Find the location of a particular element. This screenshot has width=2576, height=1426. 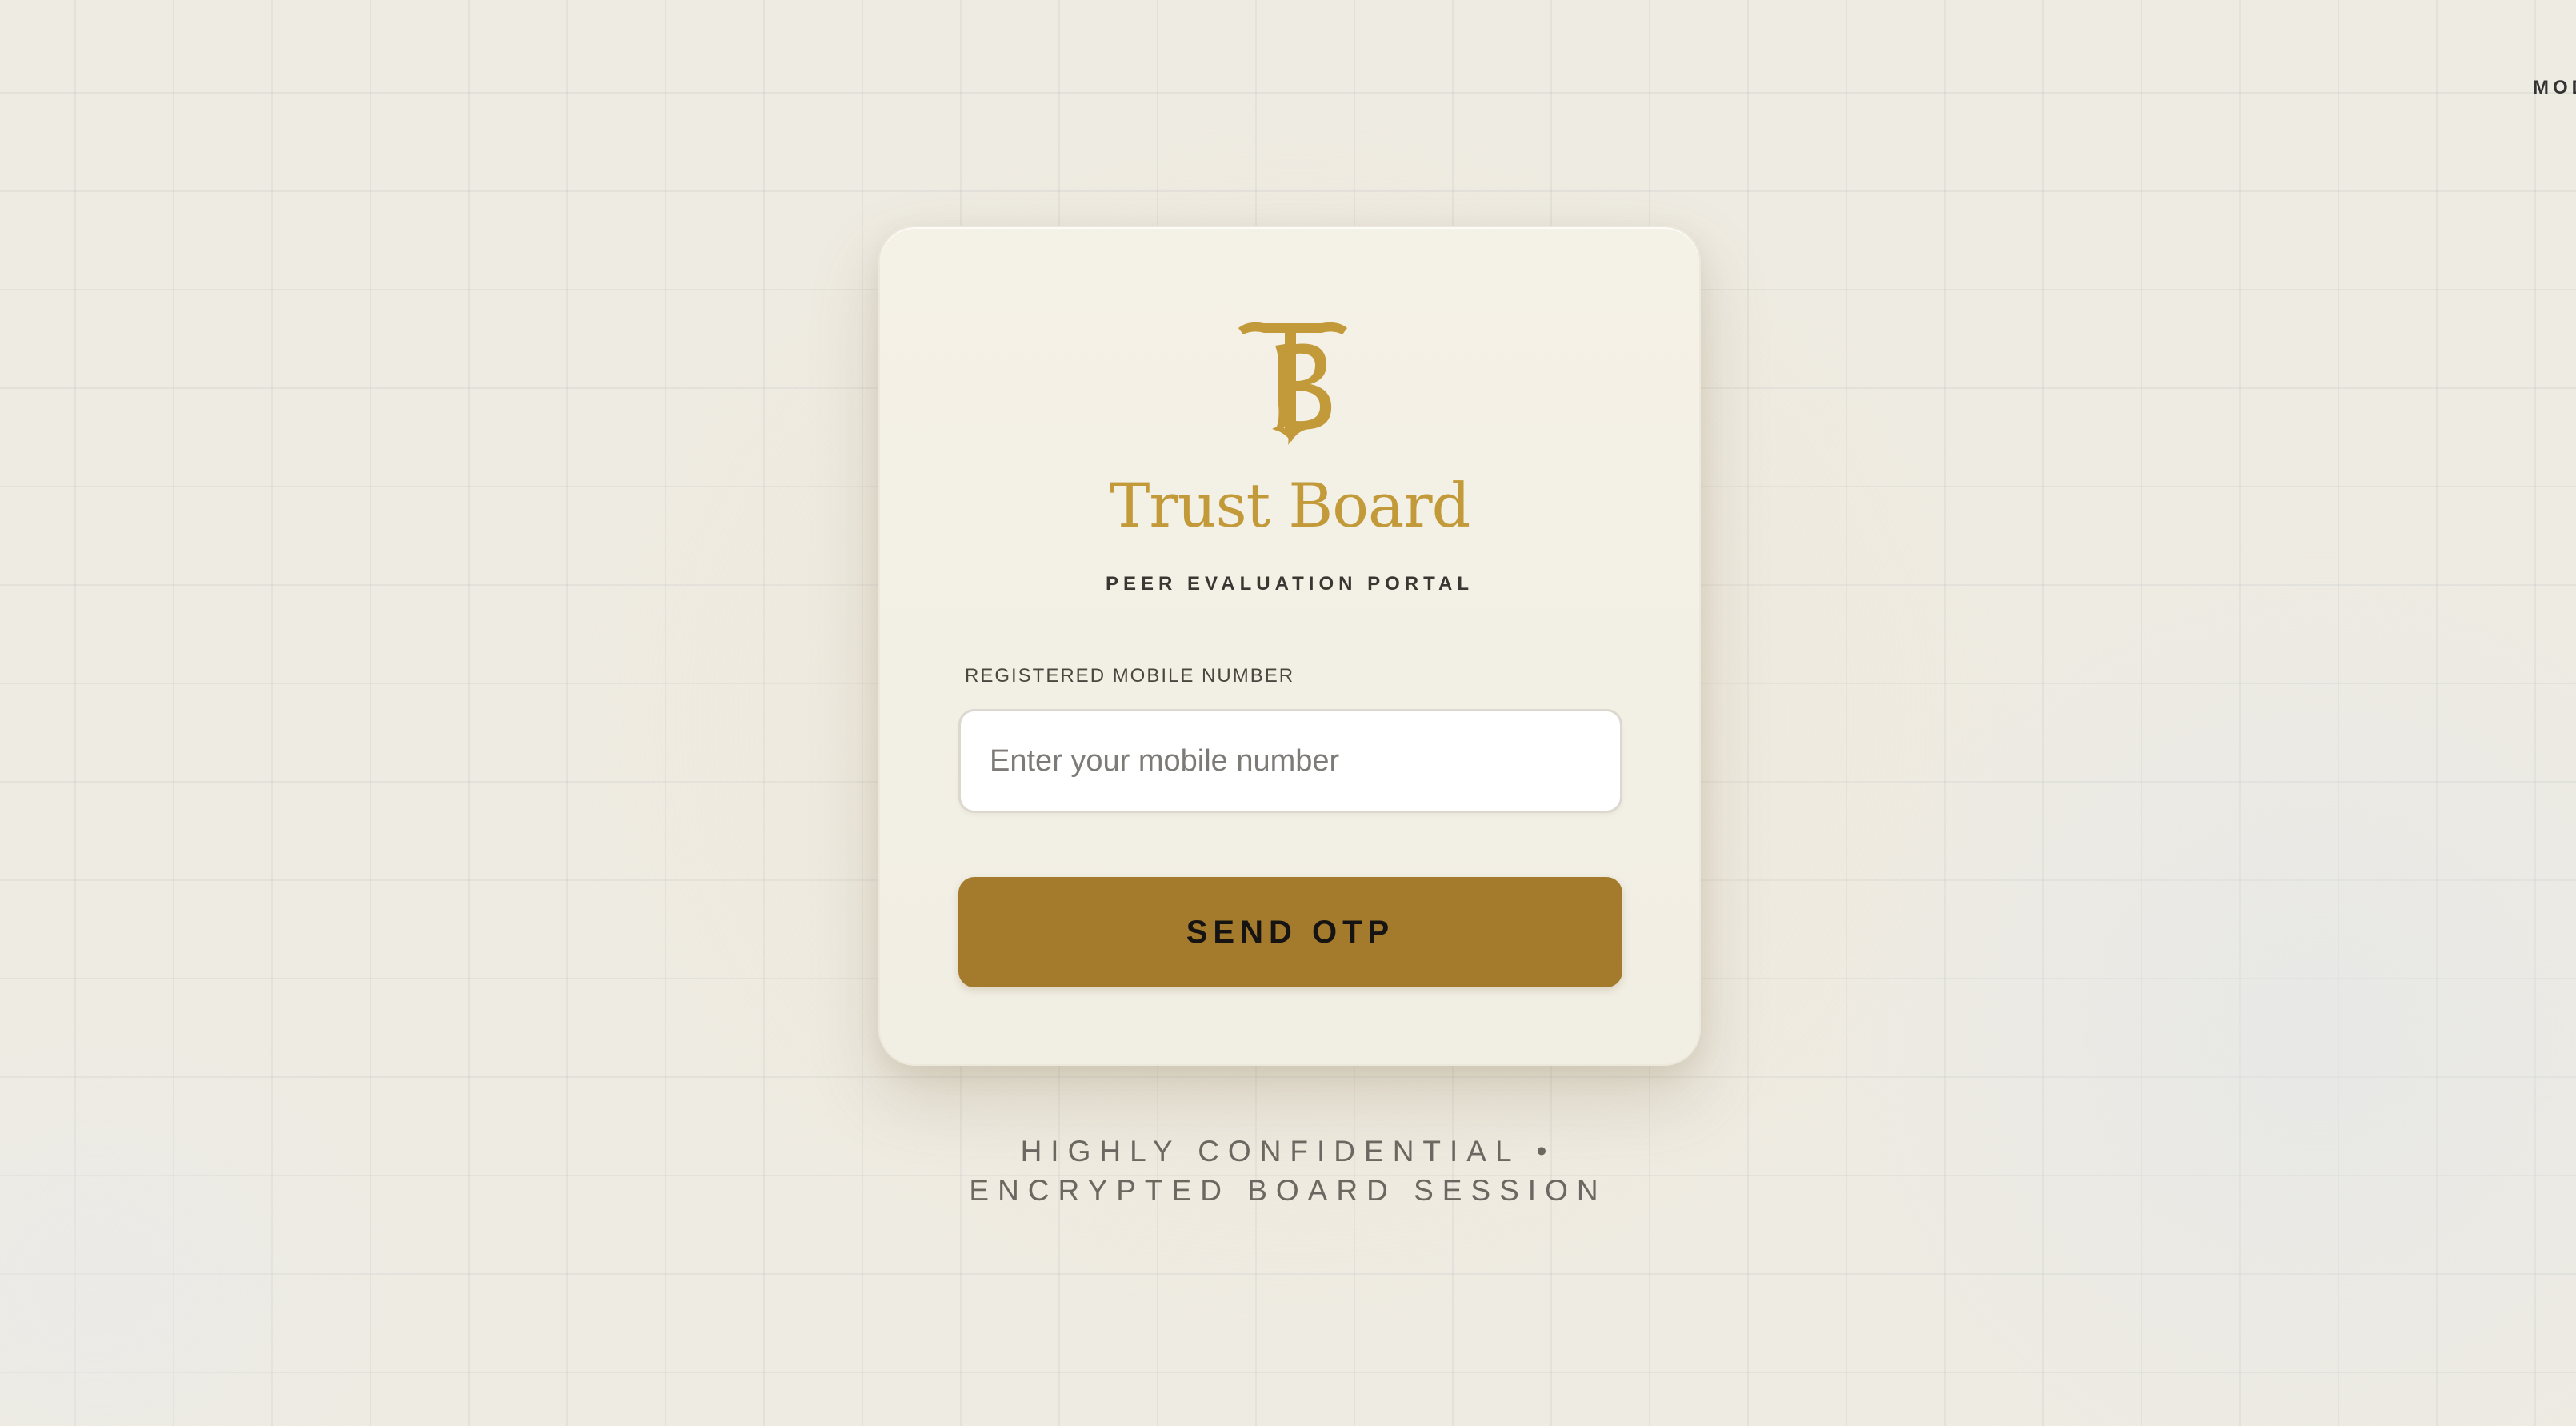

mobile-number-input is located at coordinates (1290, 761).